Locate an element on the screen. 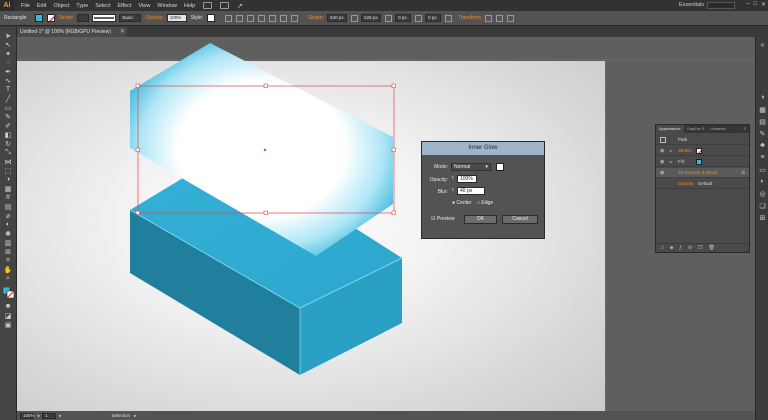 This screenshot has width=768, height=420. appearance-panel-icon: ◎ is located at coordinates (762, 193).